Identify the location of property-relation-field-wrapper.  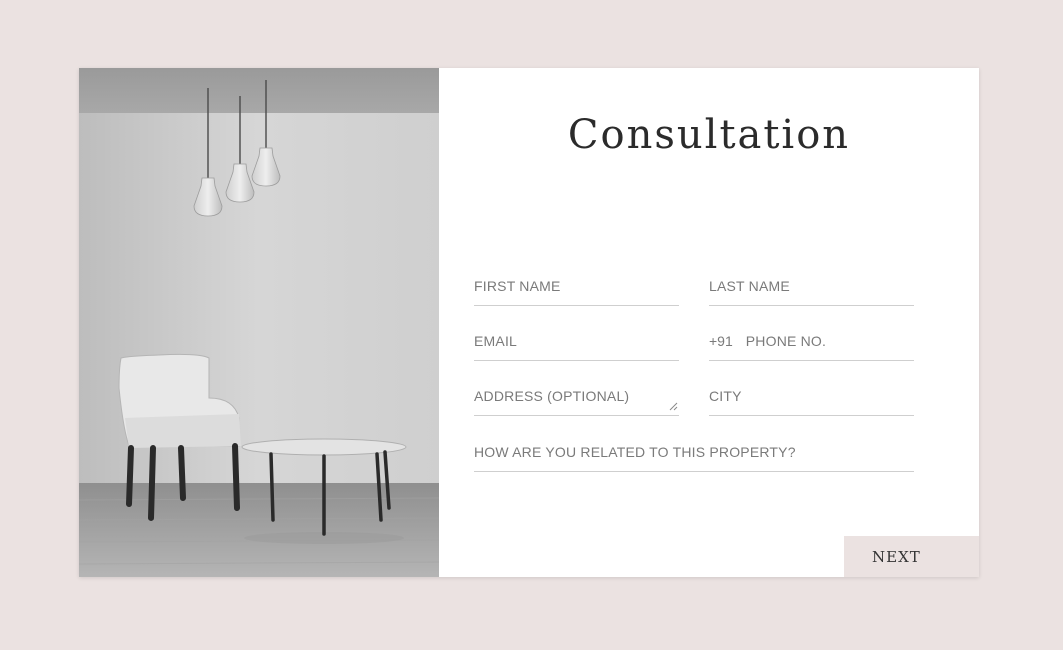
(694, 456).